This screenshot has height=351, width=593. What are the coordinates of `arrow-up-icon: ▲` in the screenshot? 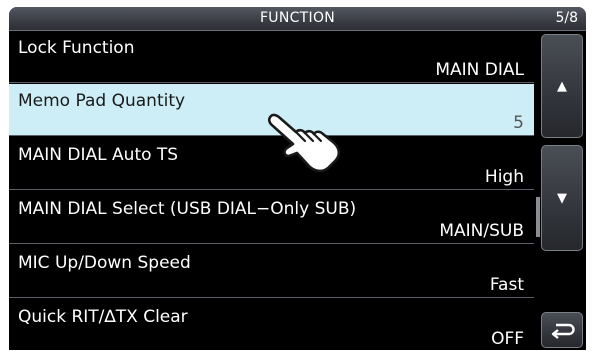 It's located at (562, 86).